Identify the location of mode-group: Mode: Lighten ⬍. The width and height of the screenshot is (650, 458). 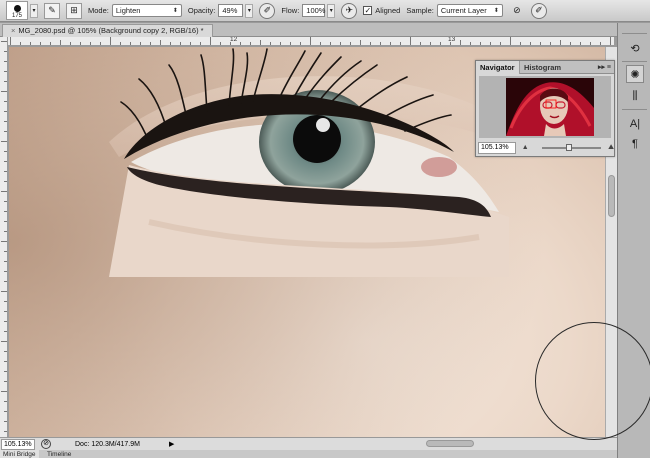
(135, 10).